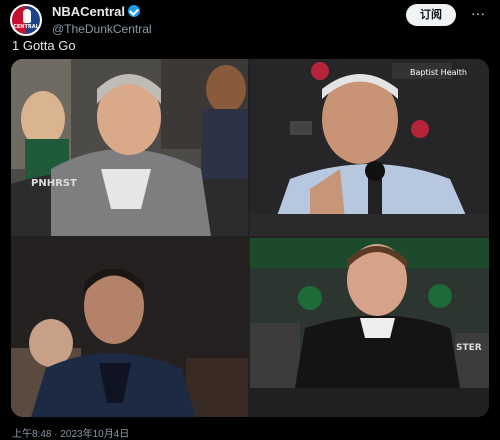  I want to click on logo-figure, so click(27, 16).